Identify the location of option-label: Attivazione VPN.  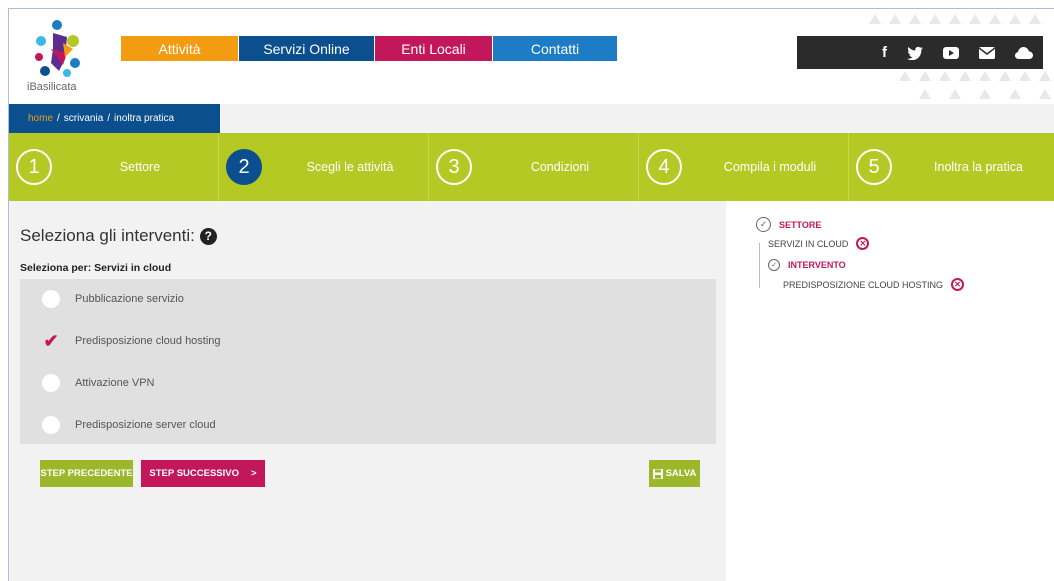
(115, 383).